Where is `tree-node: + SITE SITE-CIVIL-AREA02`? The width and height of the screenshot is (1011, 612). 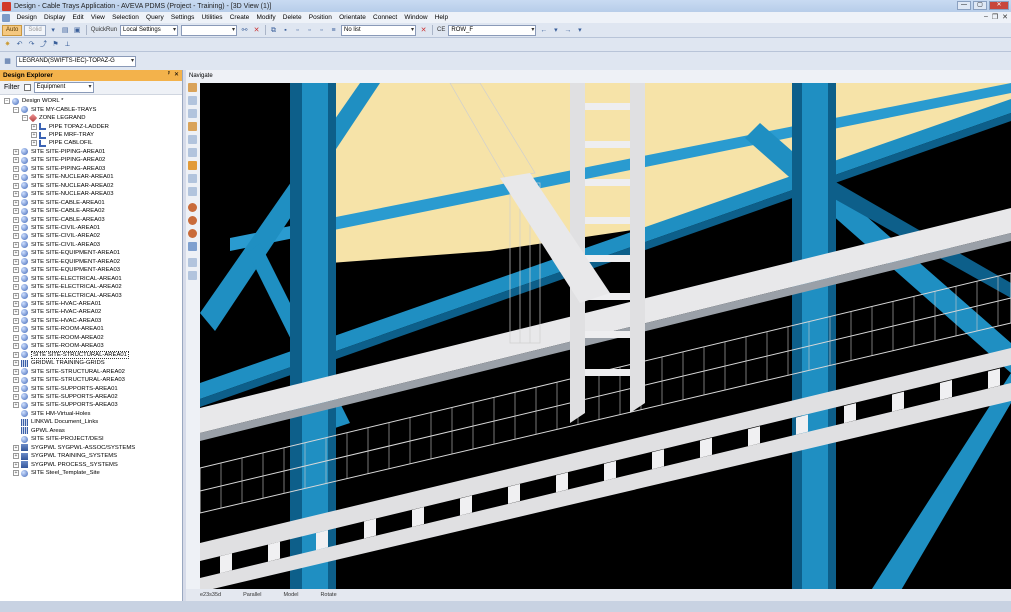
tree-node: + SITE SITE-CIVIL-AREA02 is located at coordinates (56, 236).